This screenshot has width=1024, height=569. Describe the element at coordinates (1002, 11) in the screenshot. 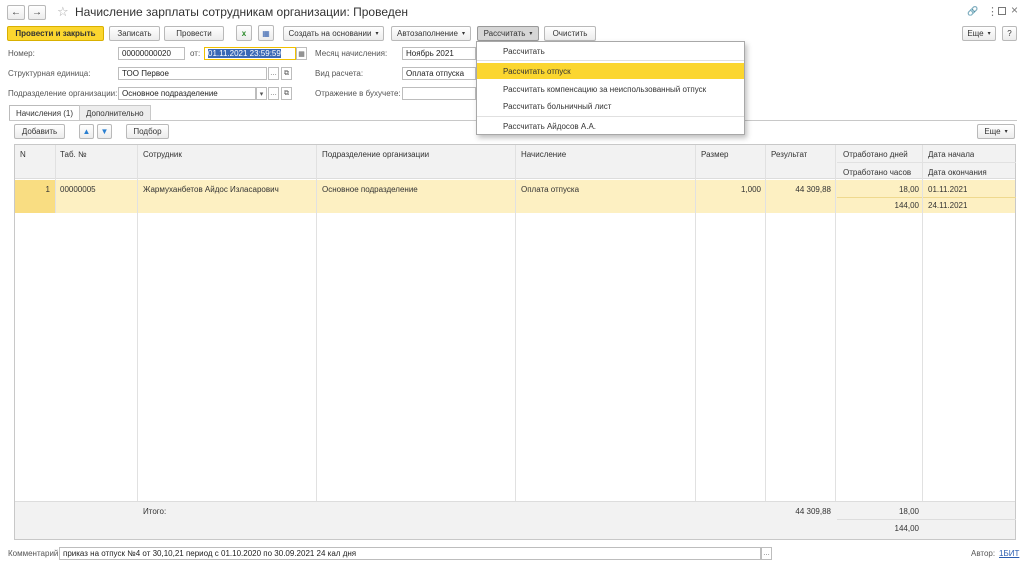

I see `maximize-icon` at that location.